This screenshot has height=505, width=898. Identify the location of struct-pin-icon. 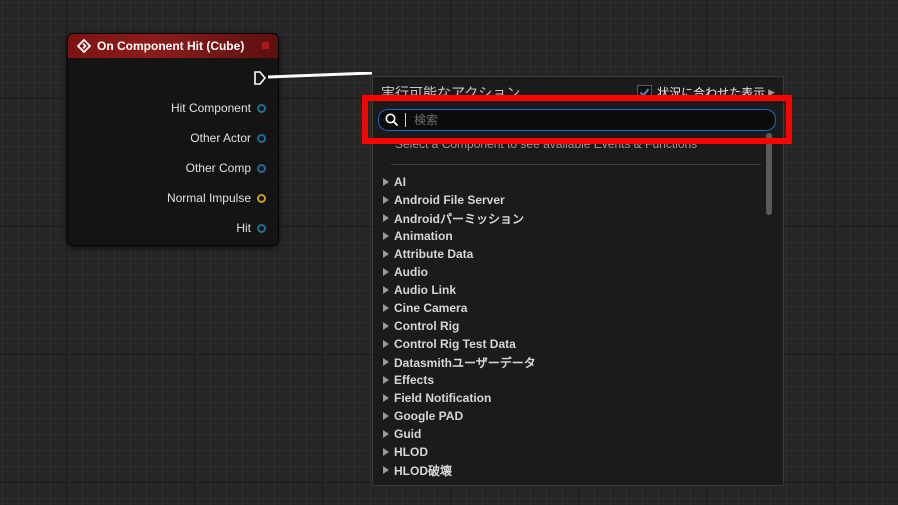
(261, 228).